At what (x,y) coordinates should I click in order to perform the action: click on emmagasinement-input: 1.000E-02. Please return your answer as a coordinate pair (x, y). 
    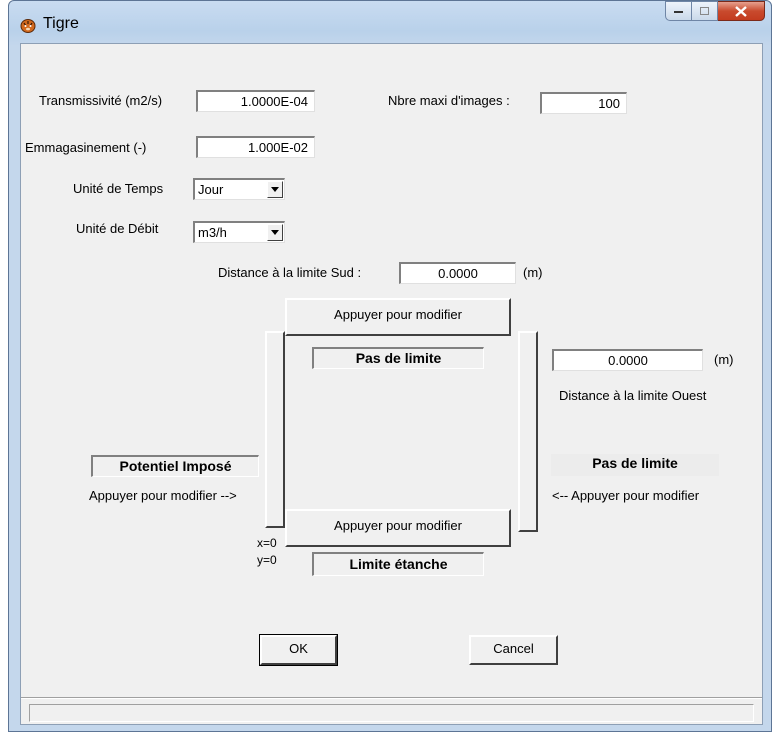
    Looking at the image, I should click on (255, 147).